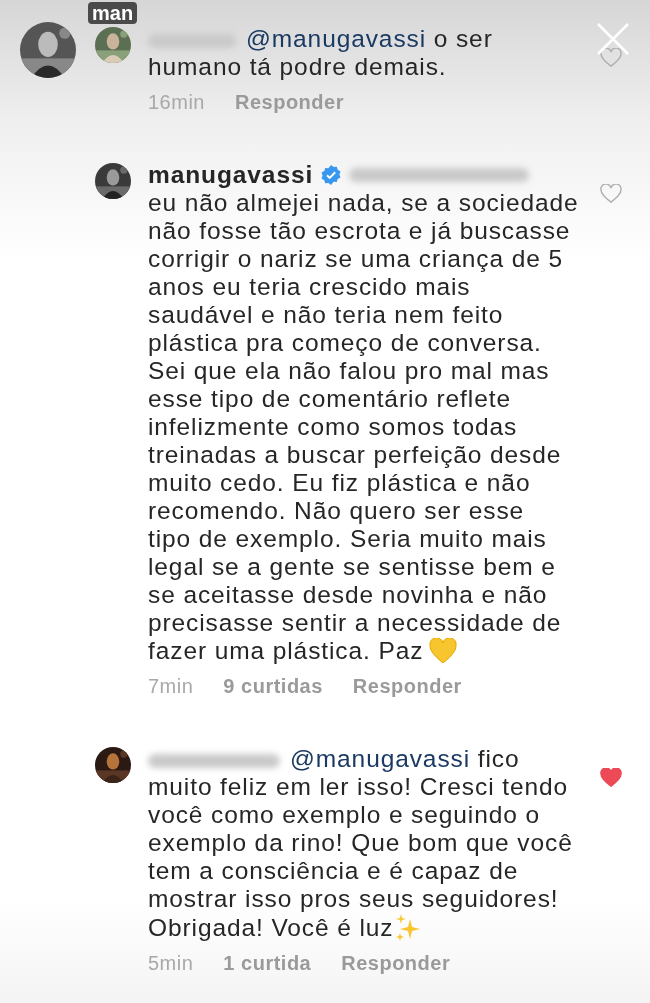 Image resolution: width=650 pixels, height=1003 pixels. Describe the element at coordinates (321, 53) in the screenshot. I see `comment-text: @manugavassi o ser humano tá podre demais.` at that location.